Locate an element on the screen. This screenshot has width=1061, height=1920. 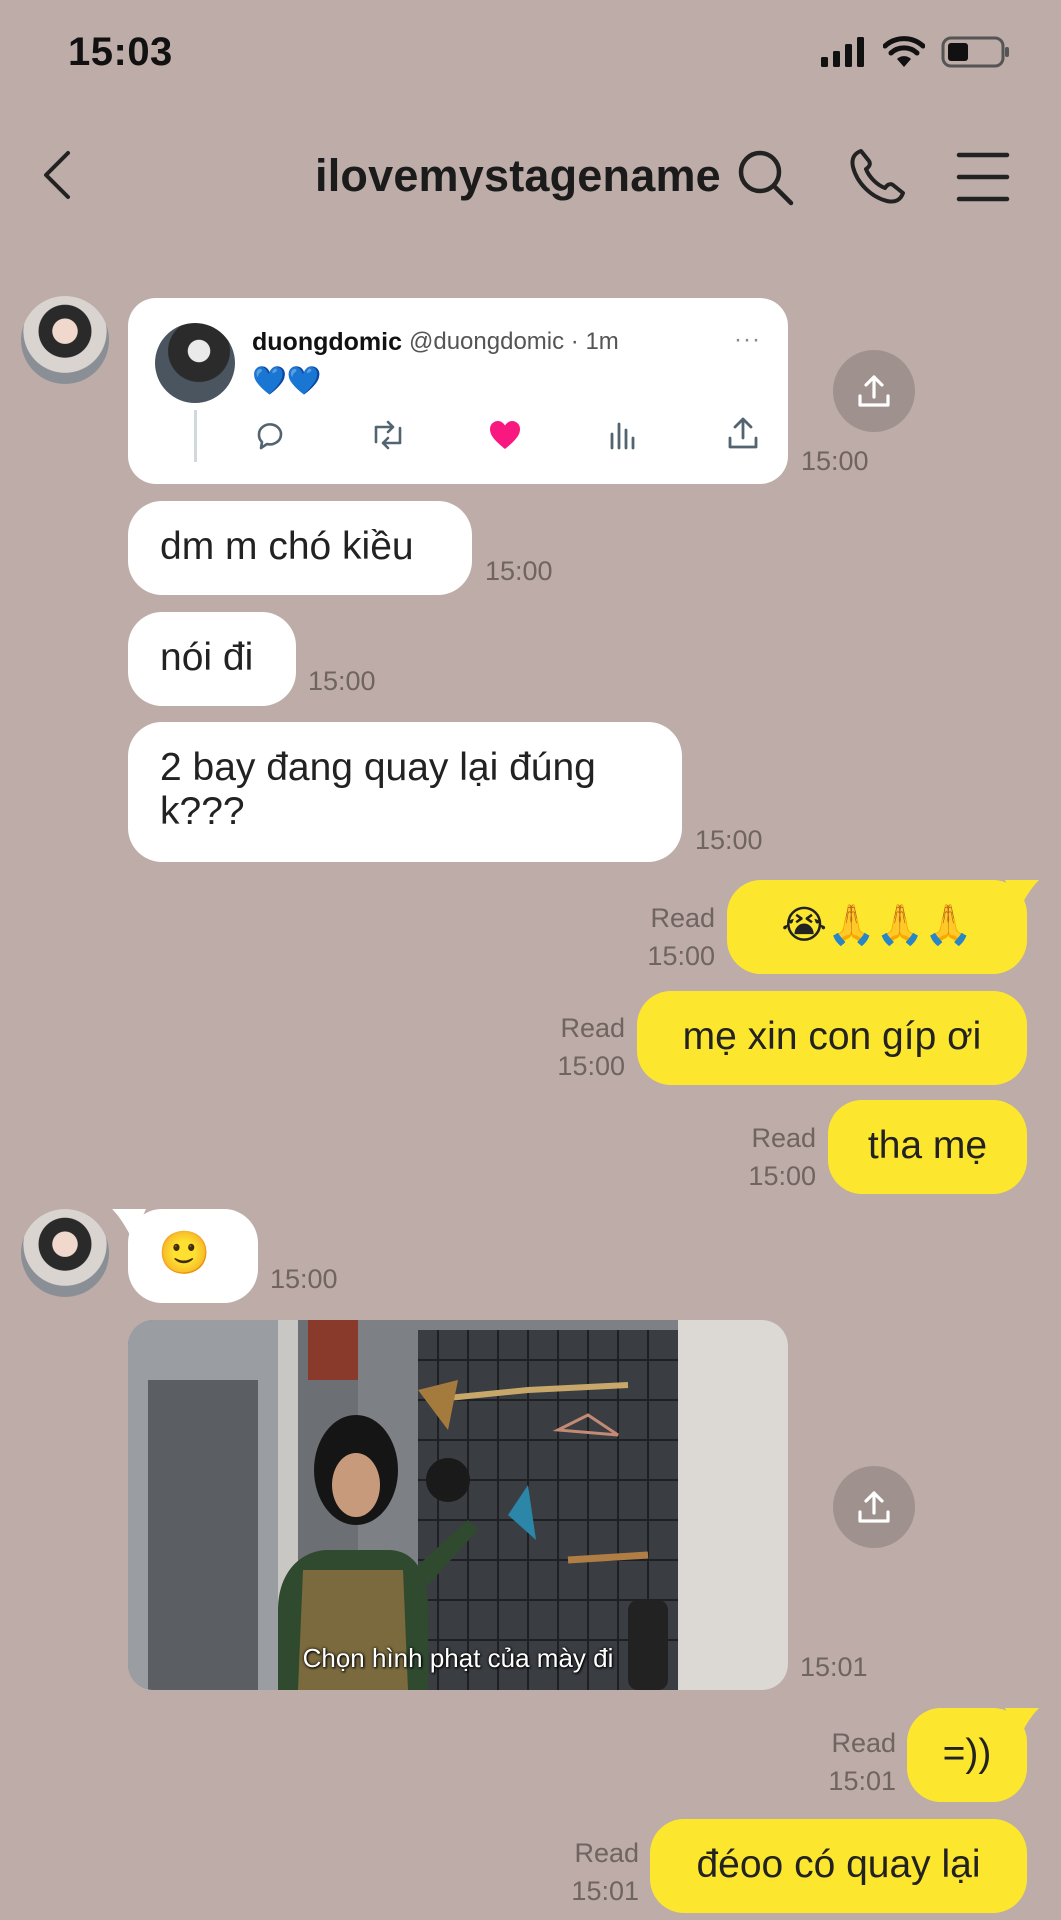
menu-icon is located at coordinates (983, 177).